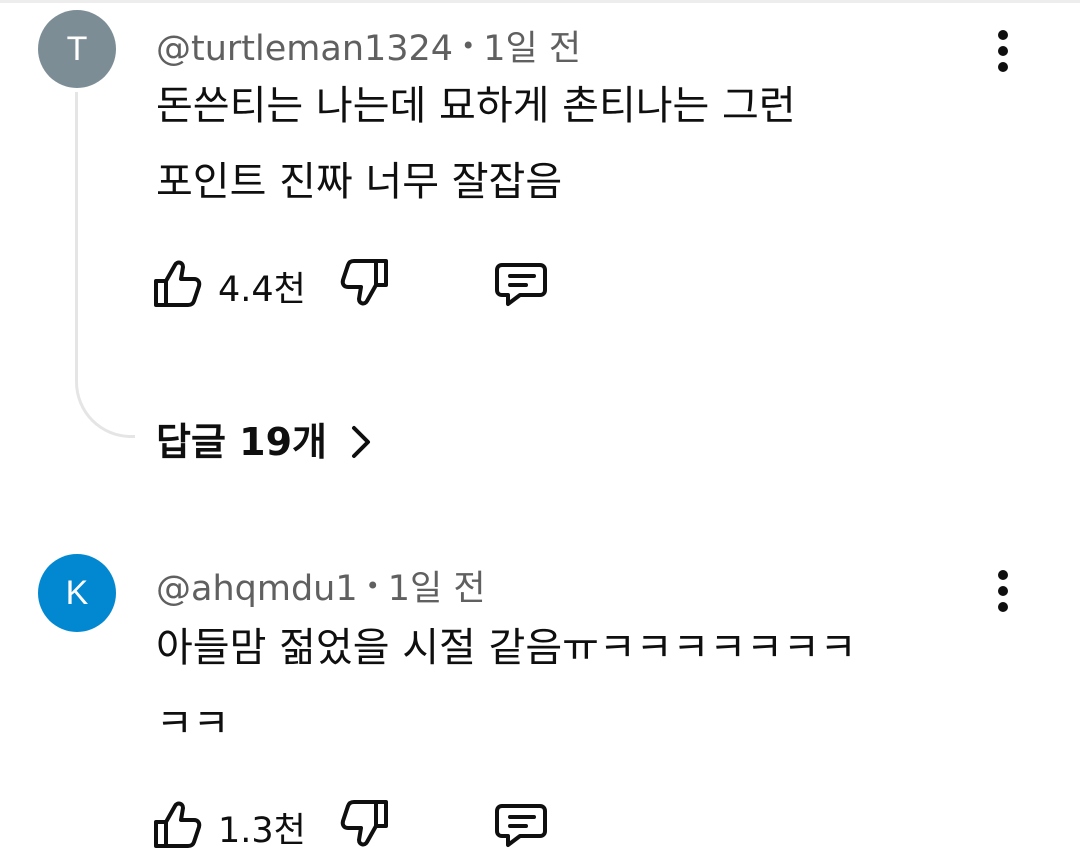  I want to click on top-divider, so click(540, 1).